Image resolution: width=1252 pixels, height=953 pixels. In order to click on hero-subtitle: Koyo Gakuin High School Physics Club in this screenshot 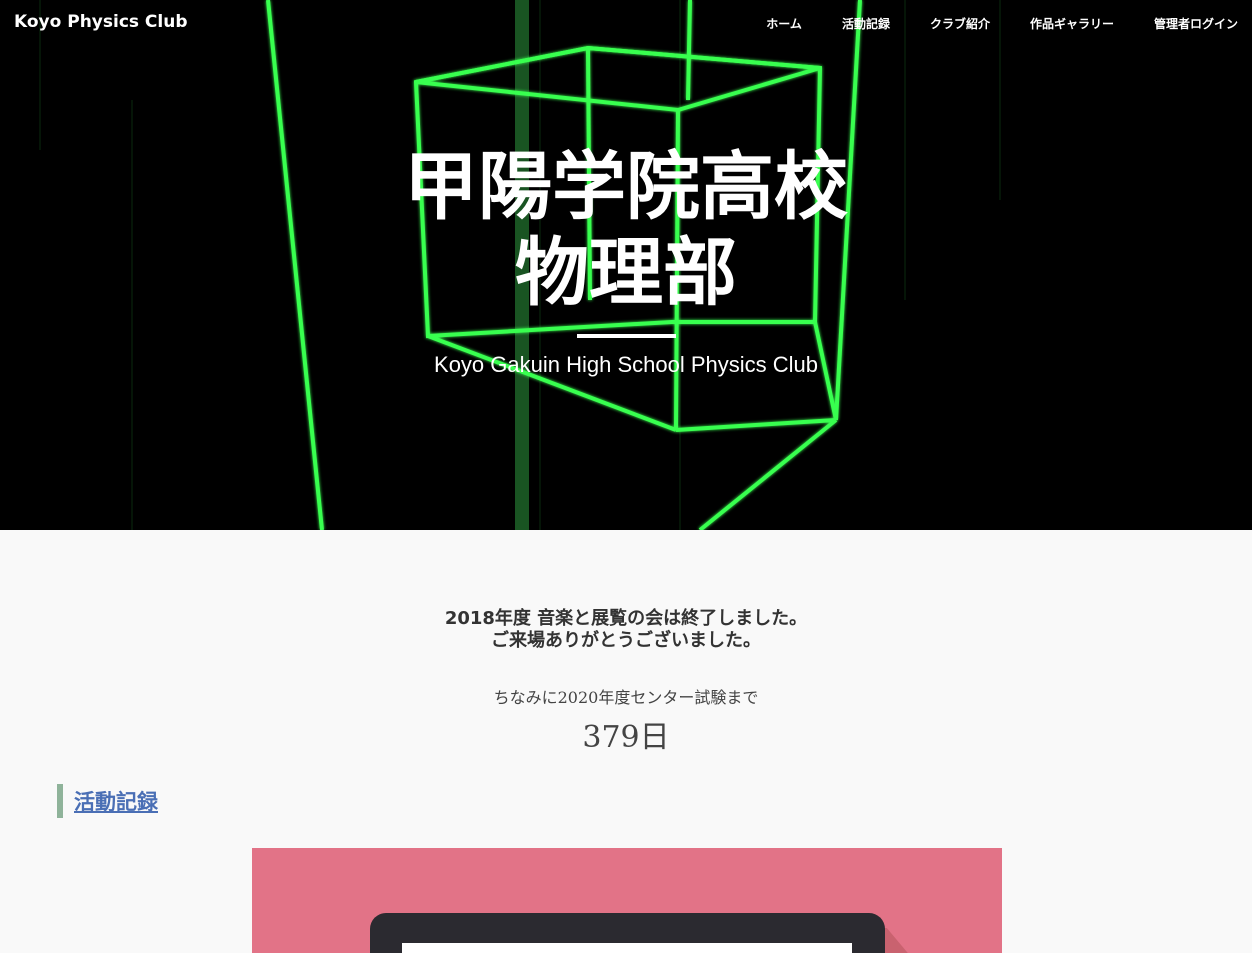, I will do `click(626, 364)`.